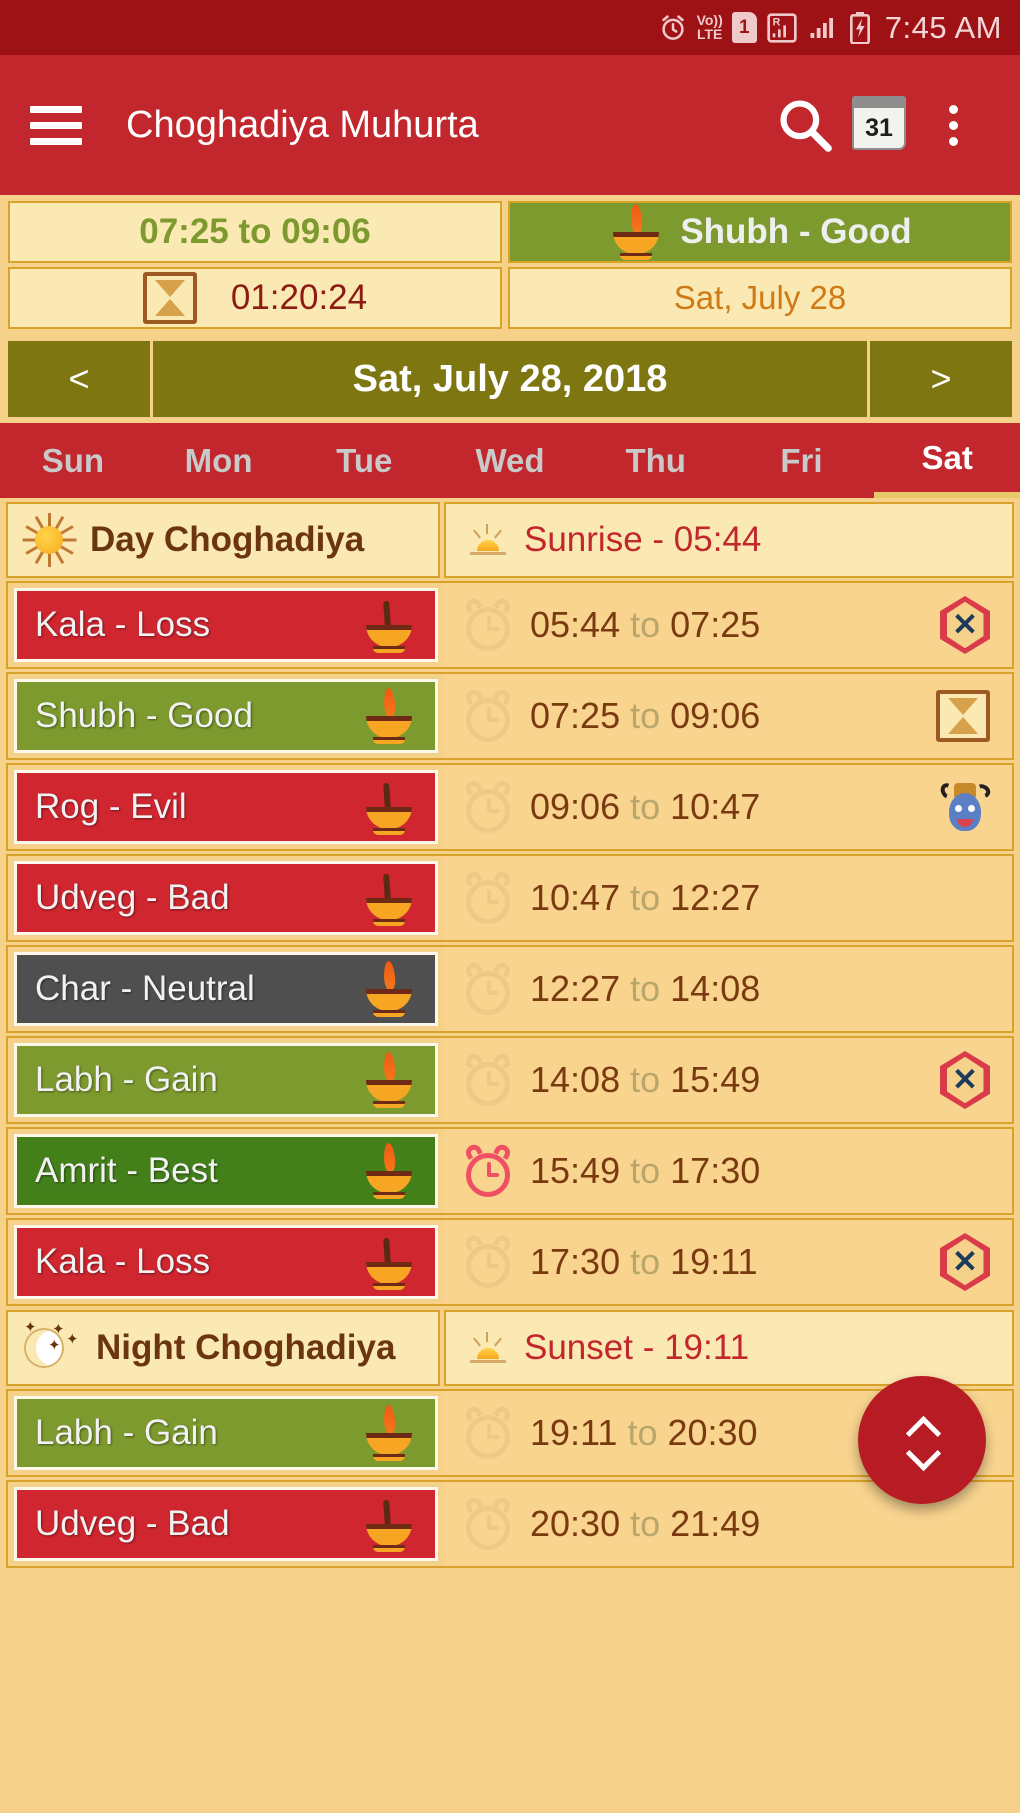 The image size is (1020, 1813). Describe the element at coordinates (225, 716) in the screenshot. I see `row-label-cell: Shubh - Good` at that location.